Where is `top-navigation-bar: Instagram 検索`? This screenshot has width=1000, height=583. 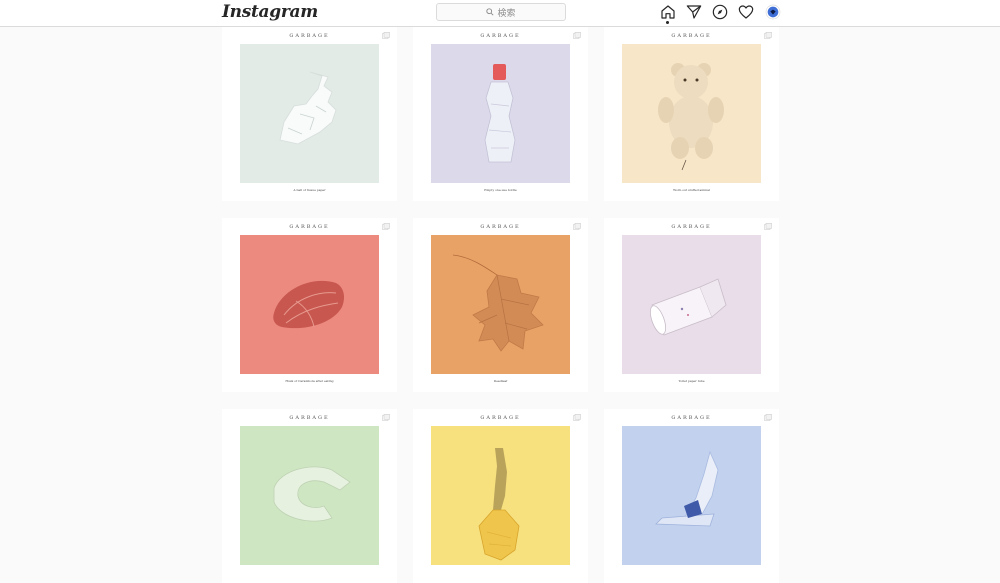
top-navigation-bar: Instagram 検索 is located at coordinates (500, 13).